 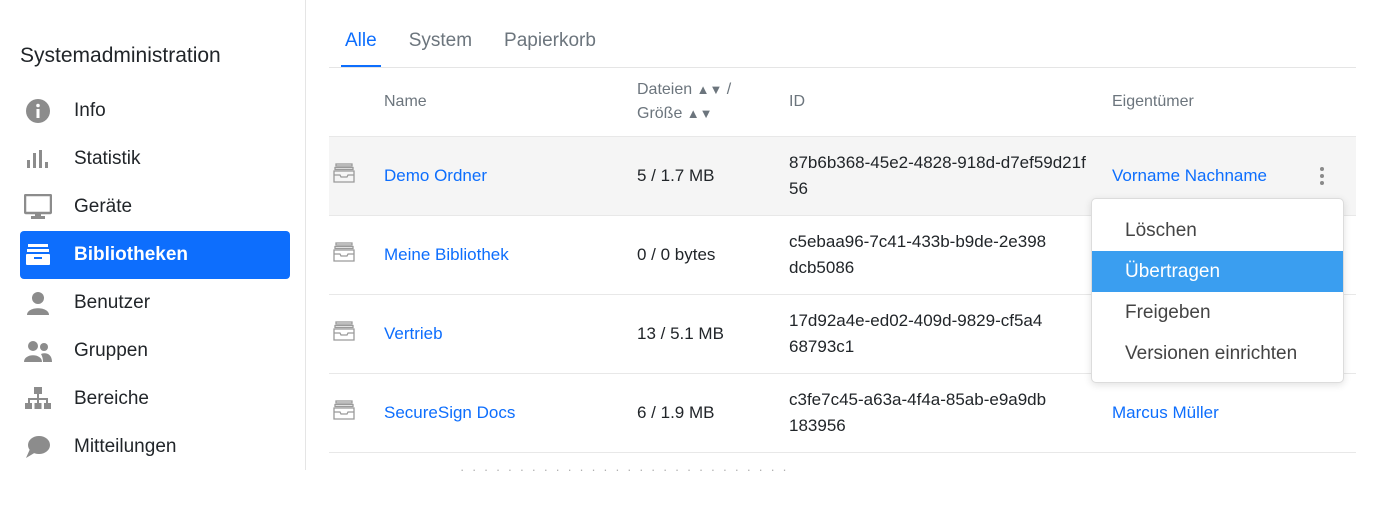 What do you see at coordinates (550, 45) in the screenshot?
I see `tab-papierkorb: Papierkorb` at bounding box center [550, 45].